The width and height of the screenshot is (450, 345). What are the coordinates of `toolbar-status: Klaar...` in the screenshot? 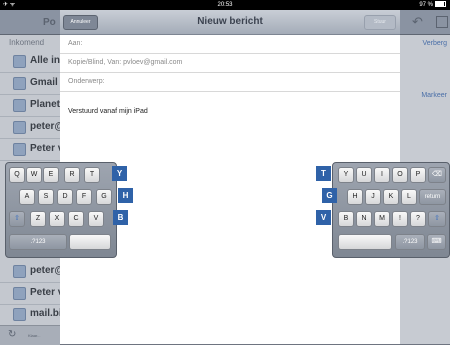 It's located at (34, 335).